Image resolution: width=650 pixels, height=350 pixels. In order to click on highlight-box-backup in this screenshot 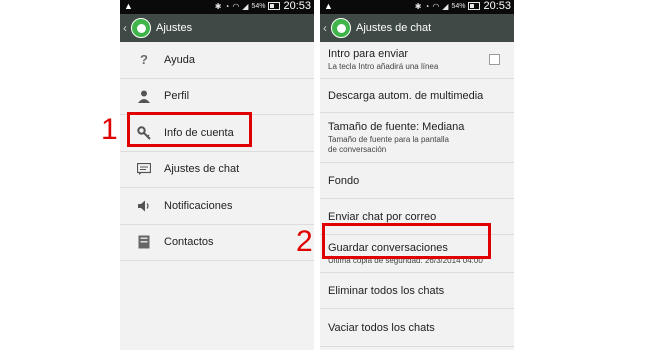, I will do `click(406, 241)`.